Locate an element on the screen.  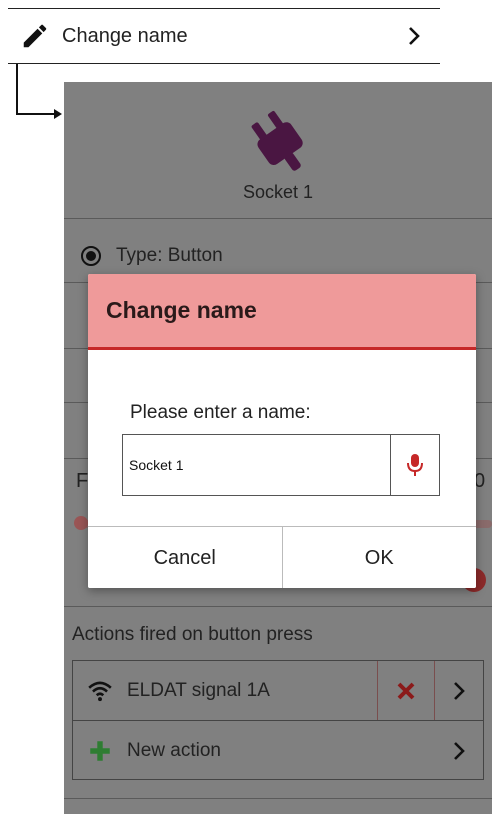
type-row: Type: Button is located at coordinates (278, 256).